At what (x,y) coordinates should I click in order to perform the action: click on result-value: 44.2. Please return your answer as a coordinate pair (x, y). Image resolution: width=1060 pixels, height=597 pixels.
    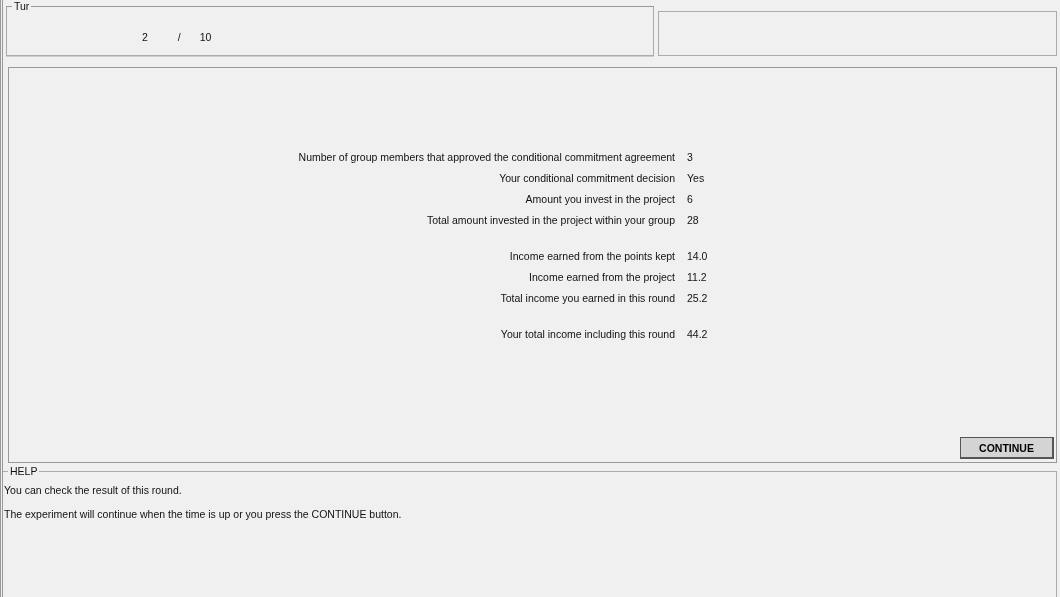
    Looking at the image, I should click on (697, 334).